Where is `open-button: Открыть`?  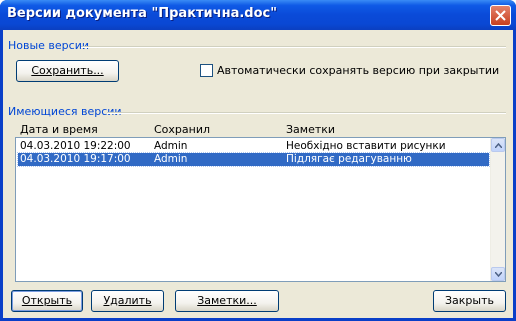 open-button: Открыть is located at coordinates (47, 301).